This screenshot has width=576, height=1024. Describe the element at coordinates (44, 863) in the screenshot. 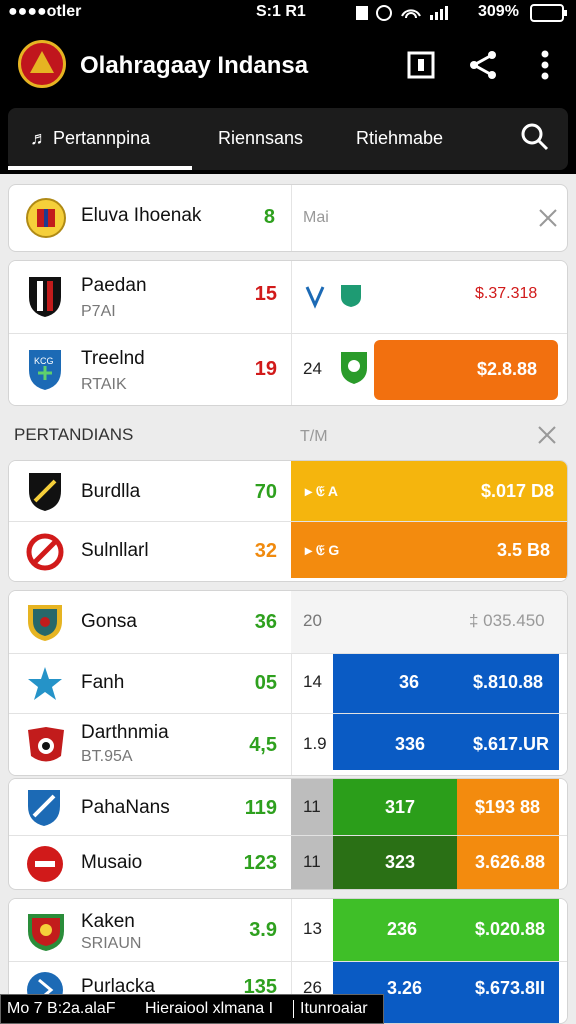

I see `round-crest-icon` at that location.